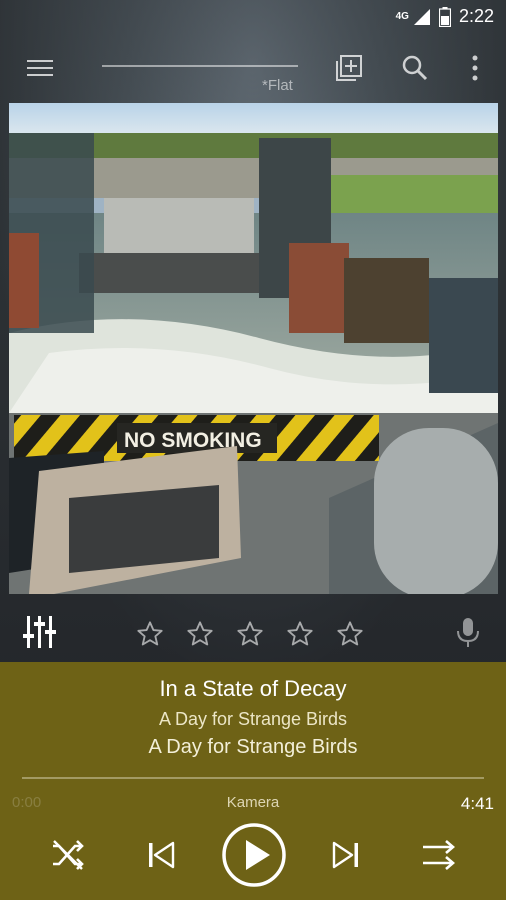  Describe the element at coordinates (444, 16) in the screenshot. I see `battery-icon` at that location.